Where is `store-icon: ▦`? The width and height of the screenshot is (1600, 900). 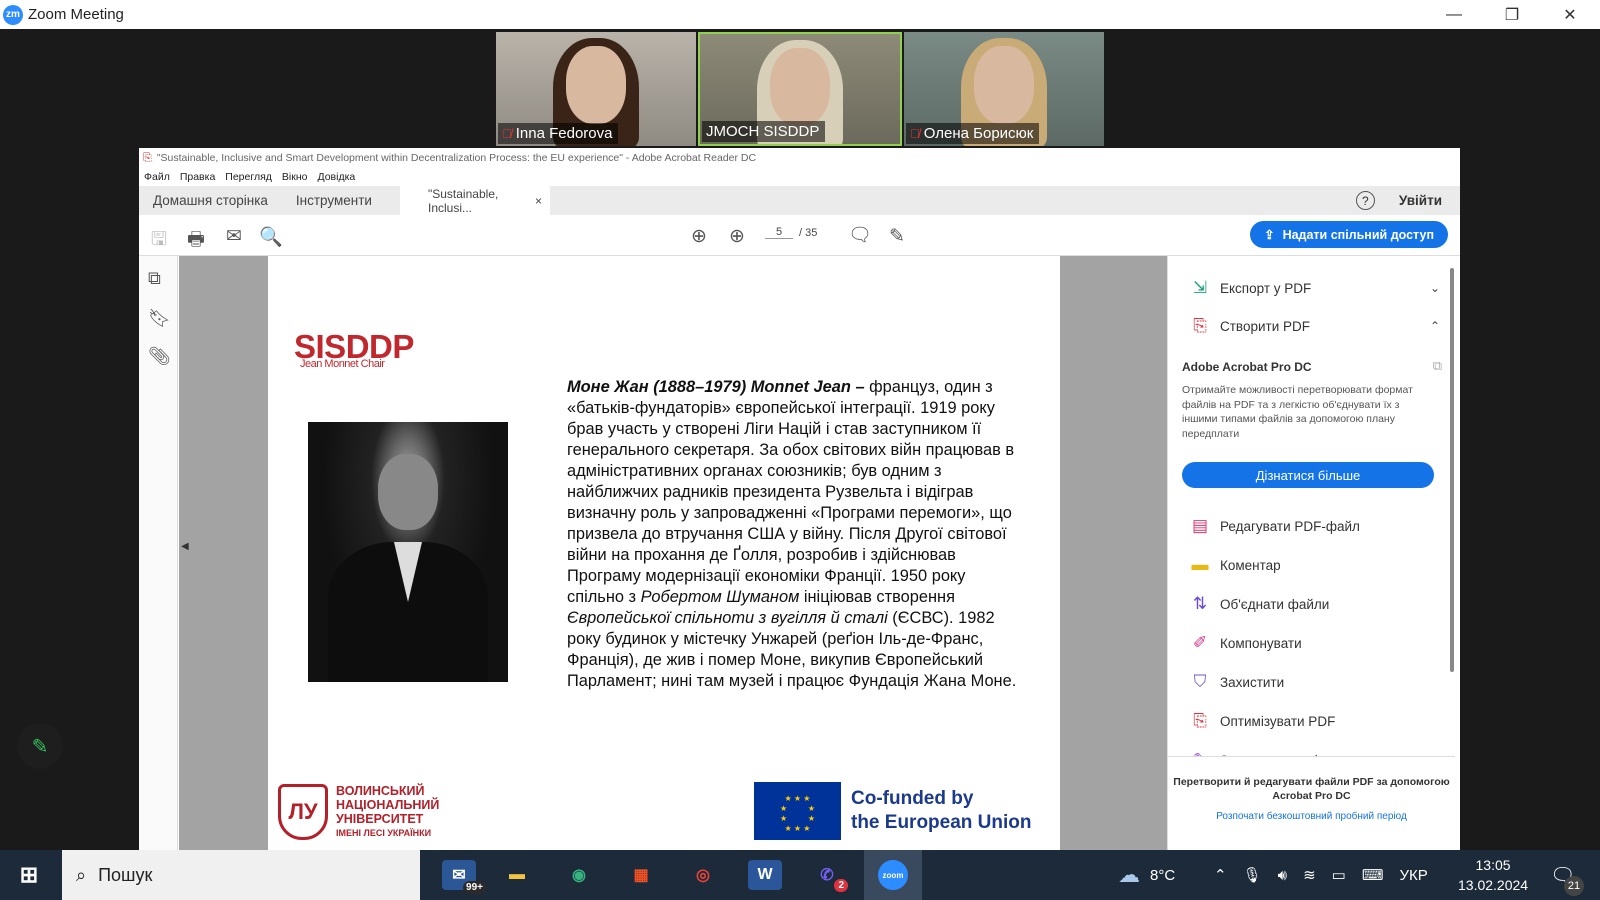
store-icon: ▦ is located at coordinates (641, 875).